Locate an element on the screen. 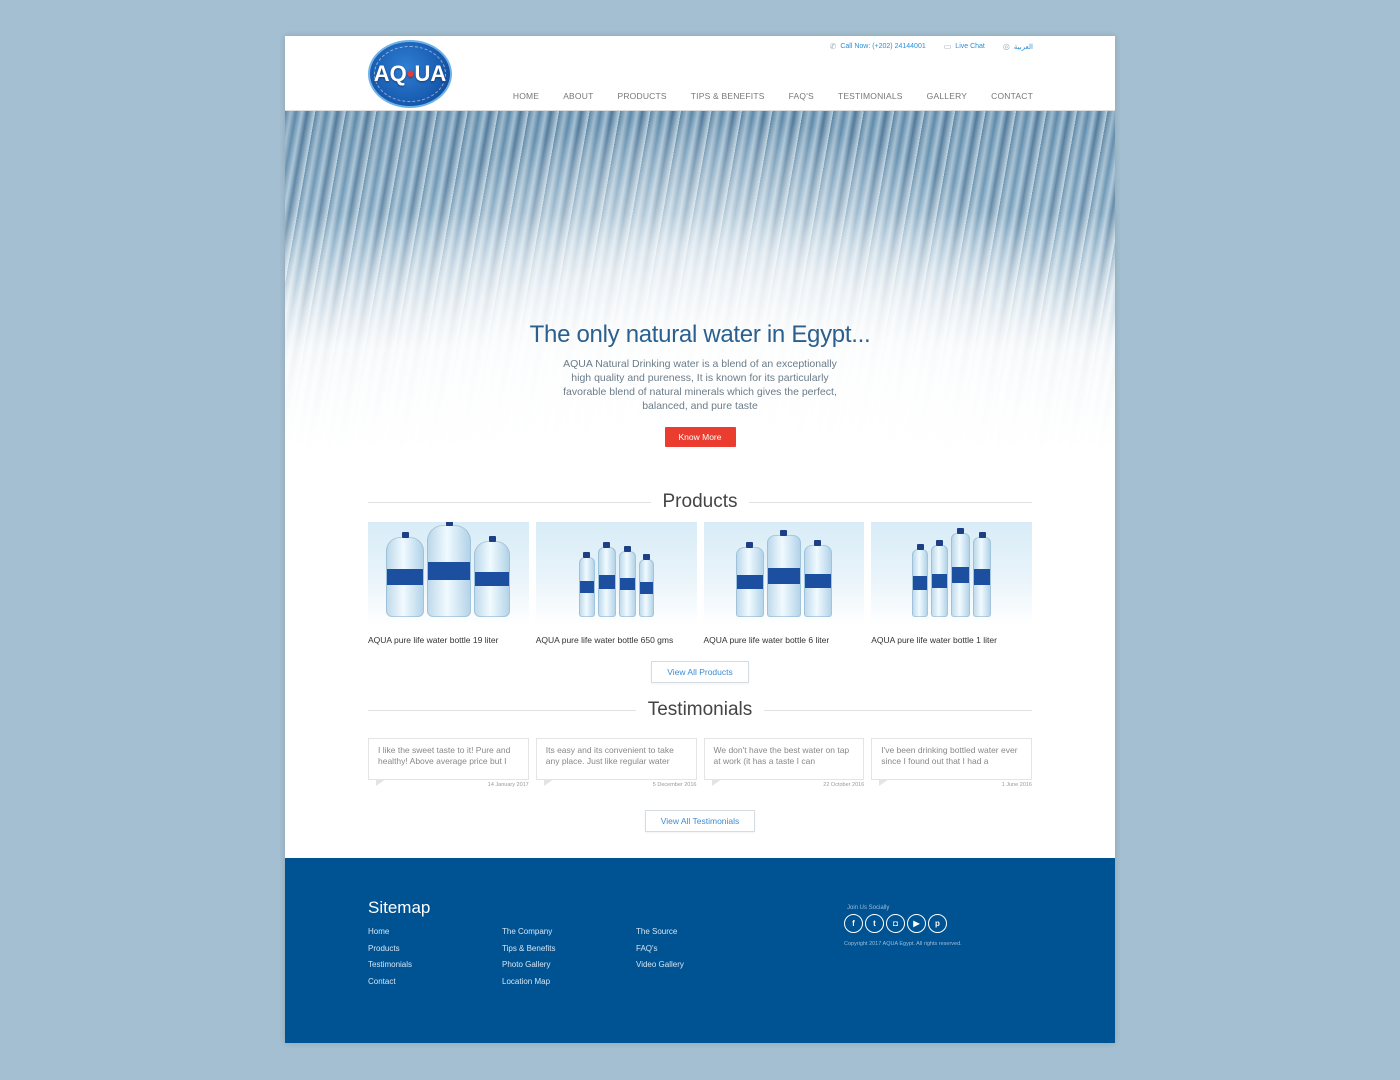 This screenshot has width=1400, height=1080. product-card: AQUA pure life water bottle 1 liter is located at coordinates (951, 583).